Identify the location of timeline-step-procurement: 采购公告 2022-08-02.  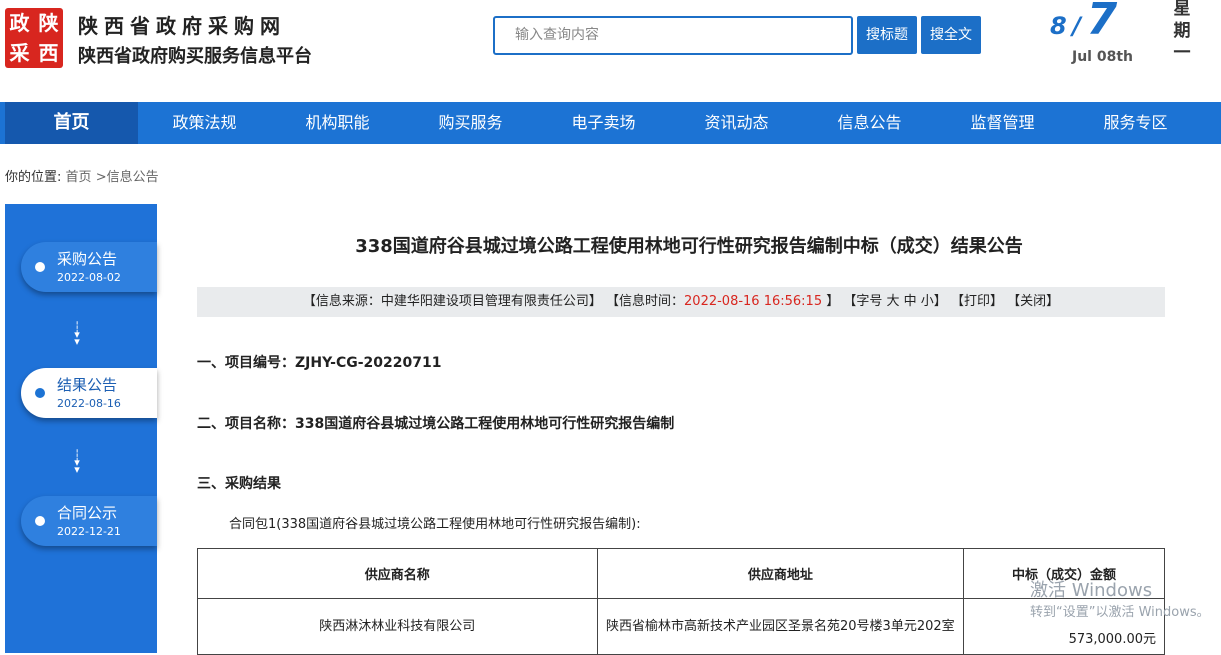
(89, 267).